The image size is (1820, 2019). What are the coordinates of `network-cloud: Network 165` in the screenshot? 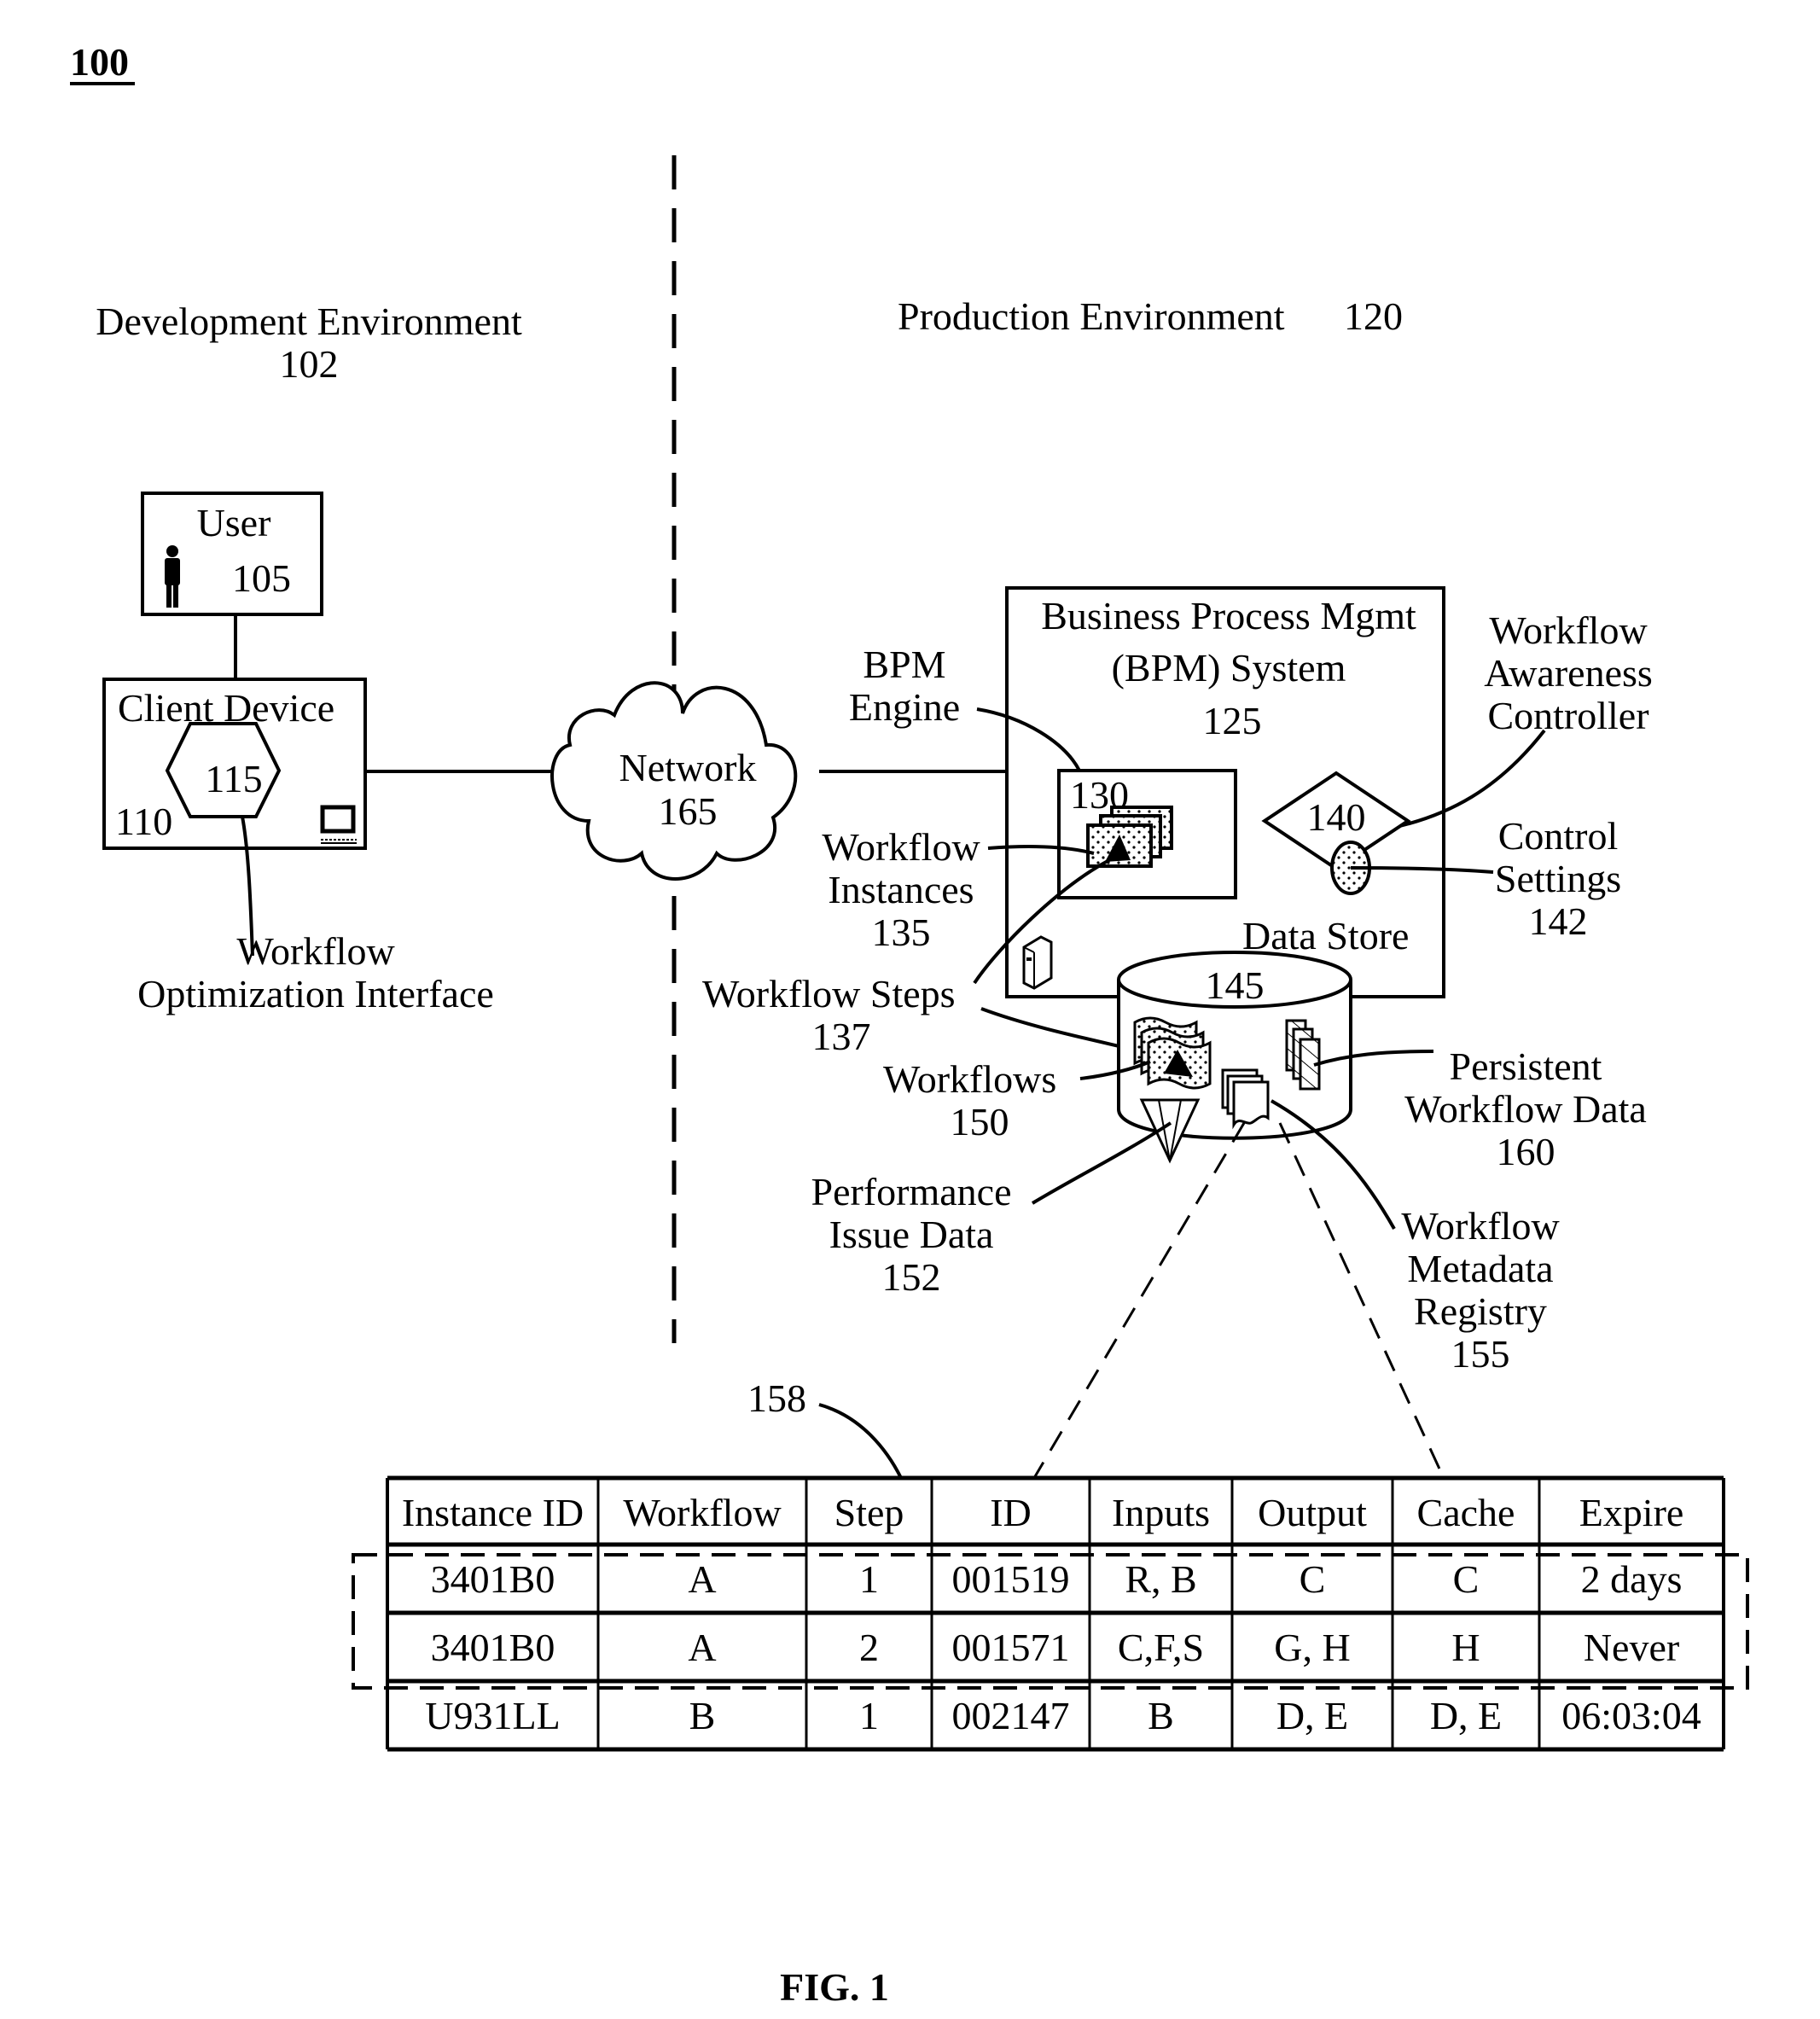 It's located at (674, 781).